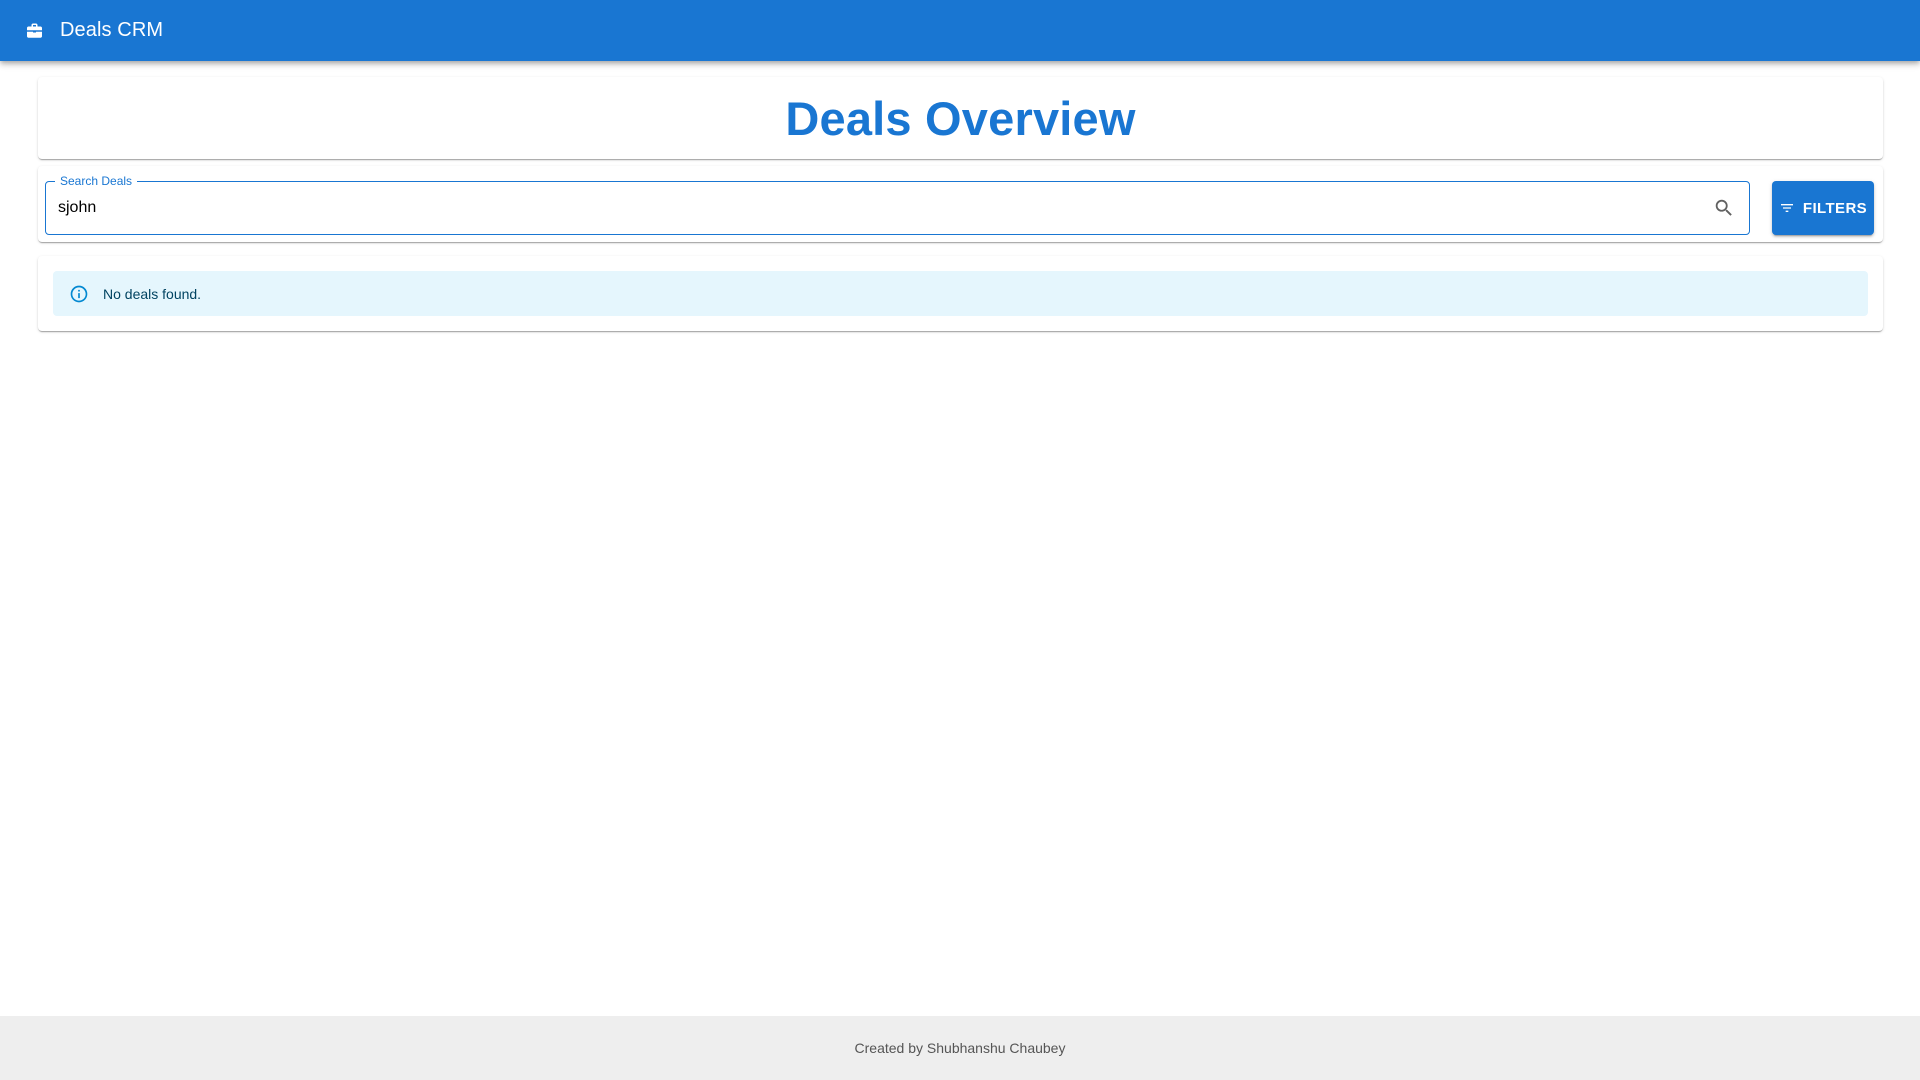 This screenshot has height=1080, width=1920. I want to click on no-results-alert: No deals found., so click(960, 293).